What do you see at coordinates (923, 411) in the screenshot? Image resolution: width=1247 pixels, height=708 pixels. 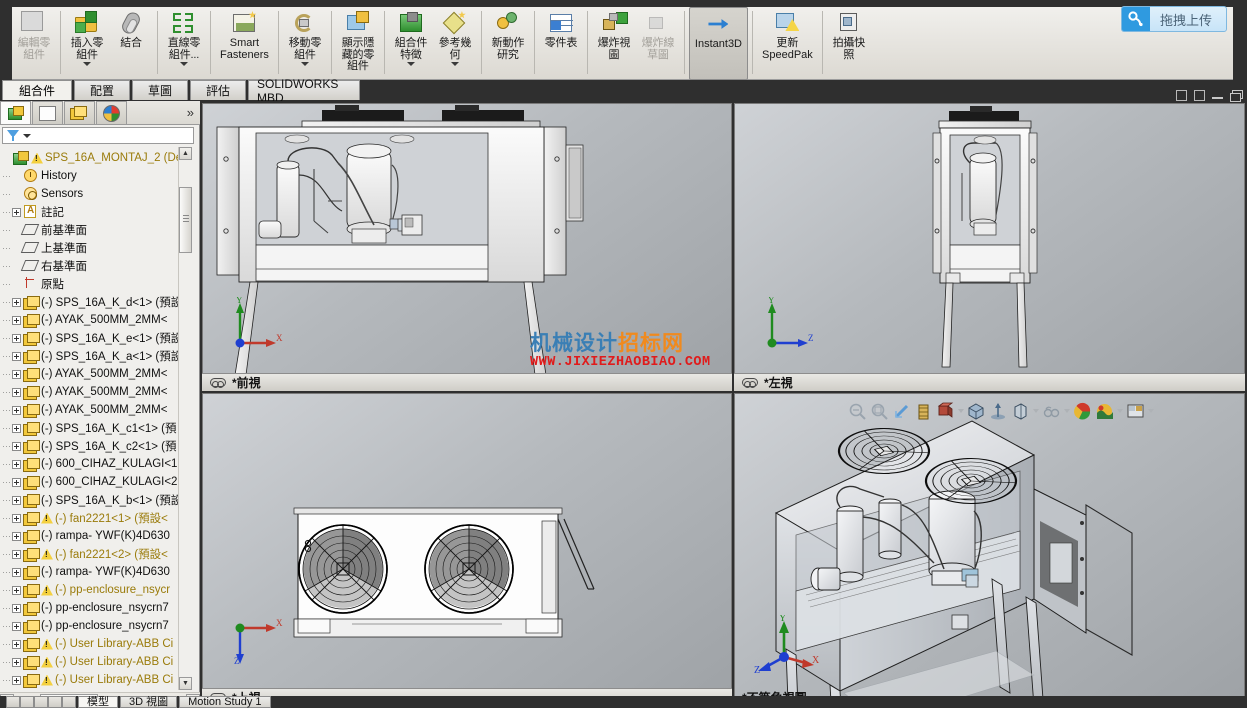 I see `section-view-icon` at bounding box center [923, 411].